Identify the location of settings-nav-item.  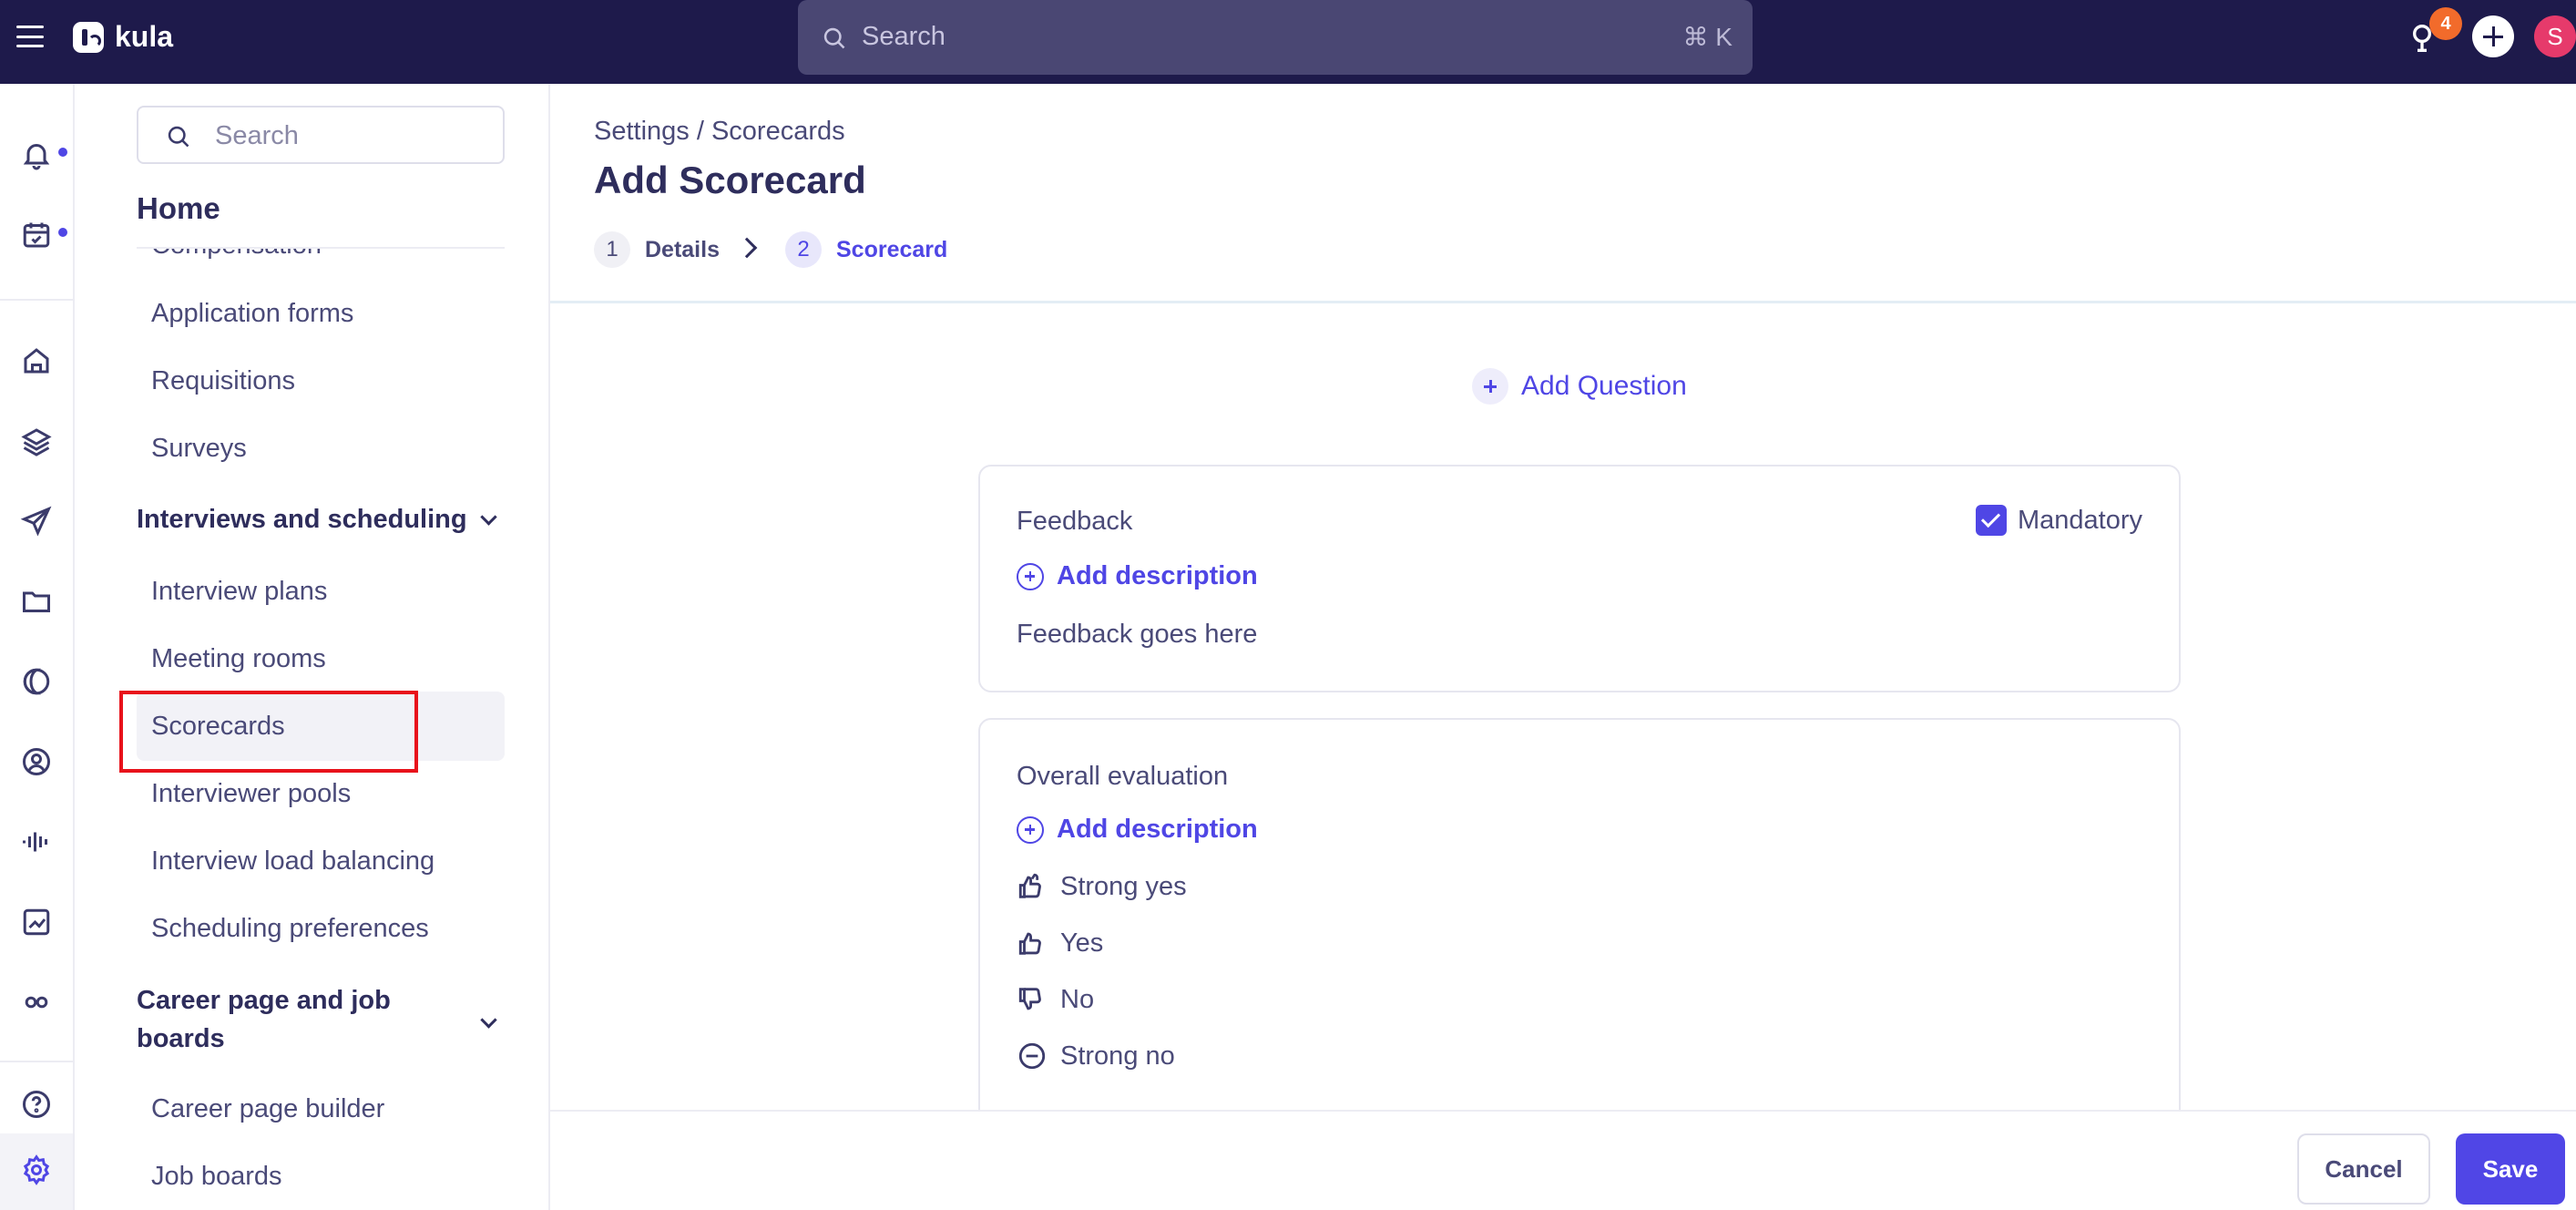
(37, 1171).